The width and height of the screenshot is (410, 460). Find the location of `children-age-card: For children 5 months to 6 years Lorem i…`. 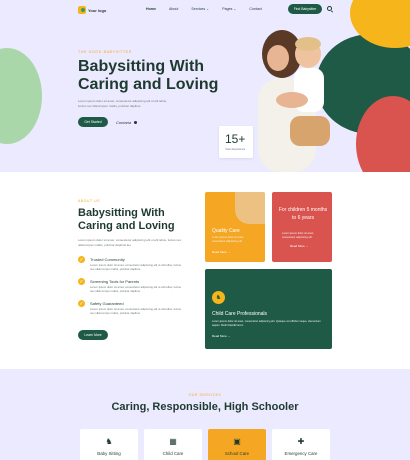

children-age-card: For children 5 months to 6 years Lorem i… is located at coordinates (302, 227).